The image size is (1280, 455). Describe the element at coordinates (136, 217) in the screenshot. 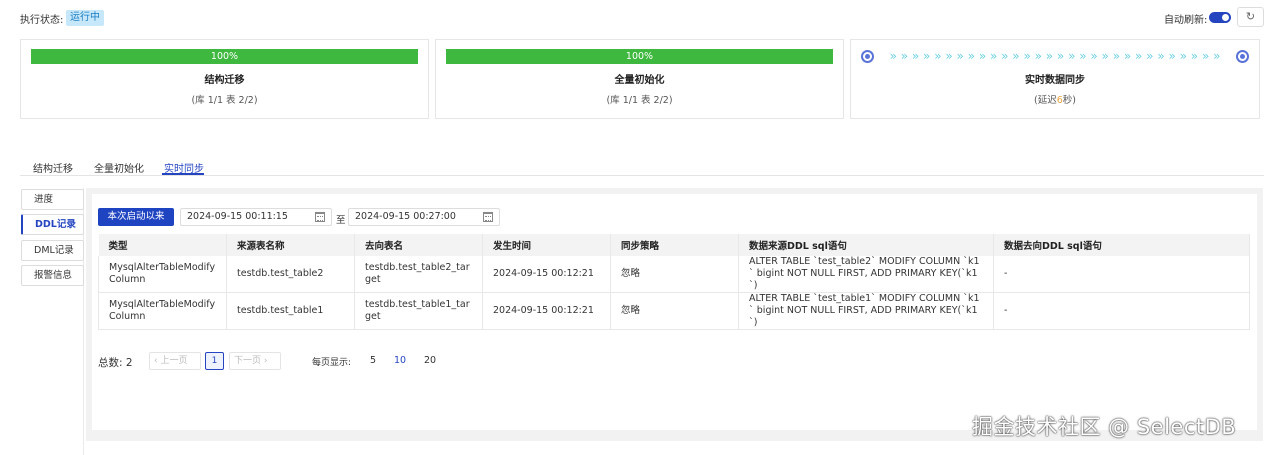

I see `since-start-button: 本次启动以来` at that location.